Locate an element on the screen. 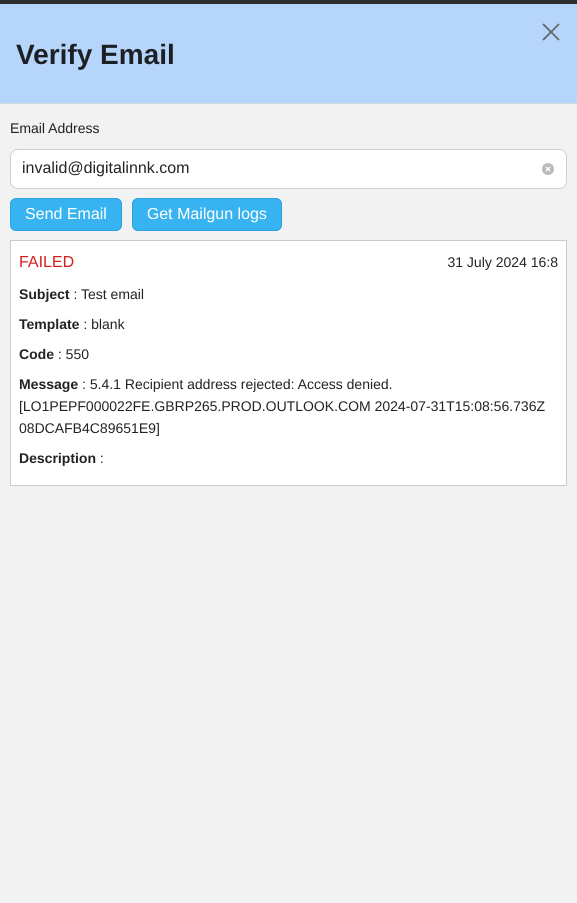 Image resolution: width=577 pixels, height=903 pixels. input-value: invalid@digitalinnk.com is located at coordinates (106, 169).